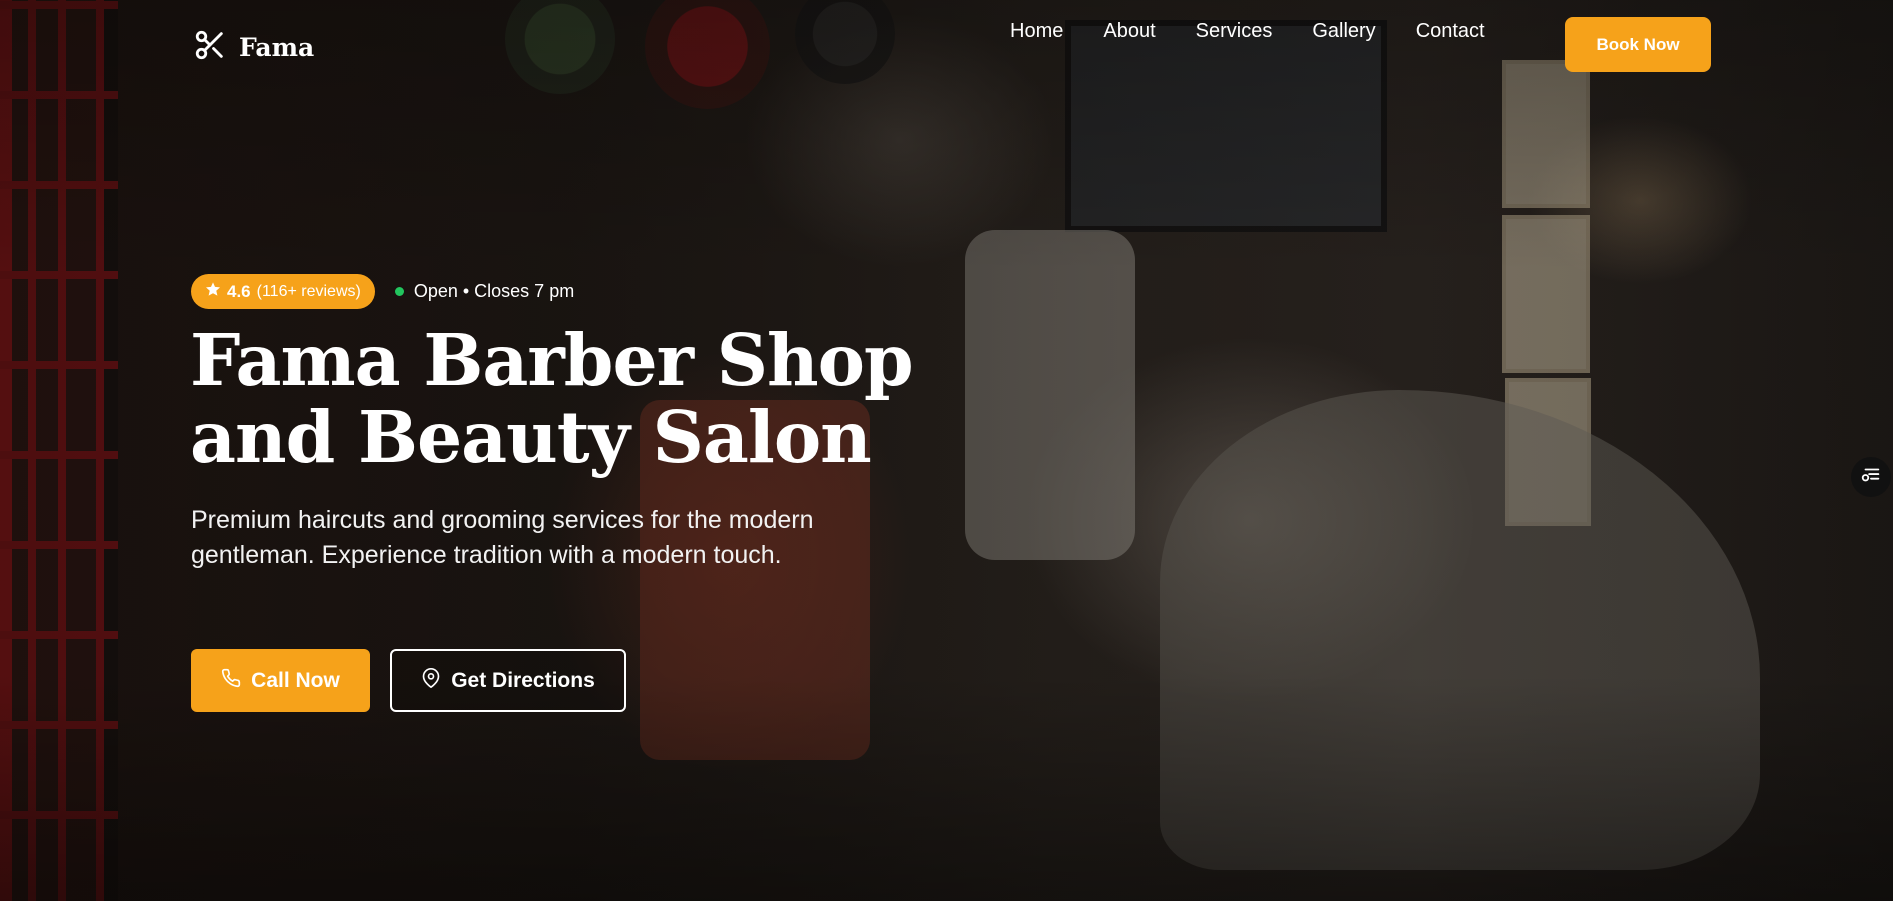  What do you see at coordinates (210, 47) in the screenshot?
I see `scissors-icon` at bounding box center [210, 47].